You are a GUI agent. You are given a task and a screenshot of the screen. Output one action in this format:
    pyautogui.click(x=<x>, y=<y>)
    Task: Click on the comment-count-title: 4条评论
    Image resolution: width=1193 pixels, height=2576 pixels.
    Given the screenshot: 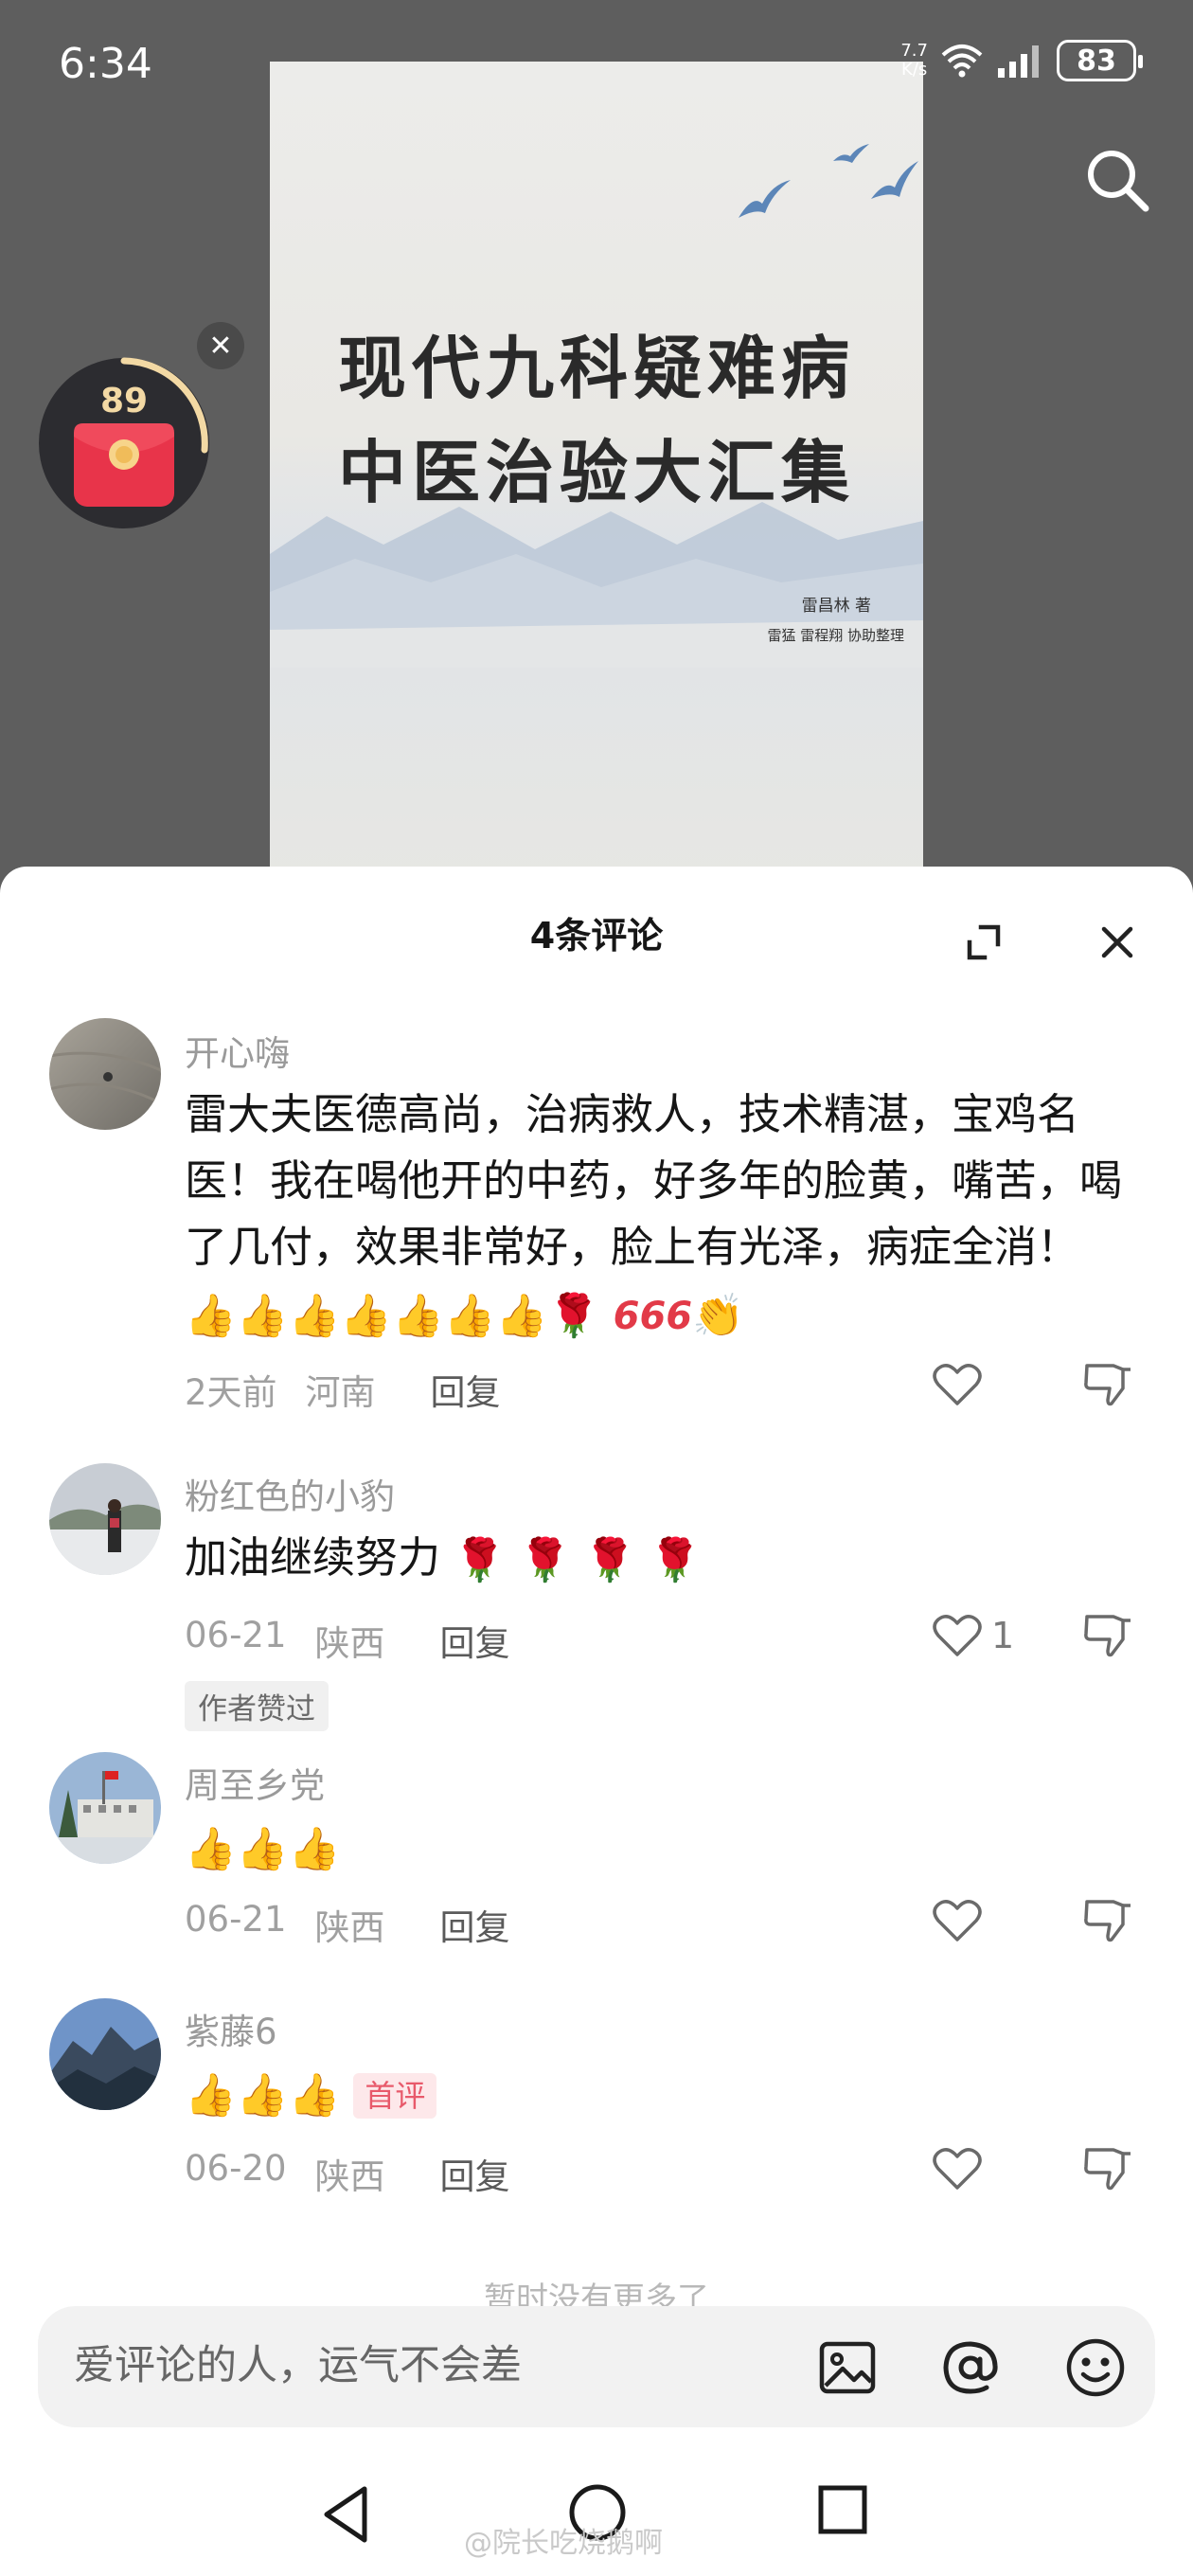 What is the action you would take?
    pyautogui.click(x=596, y=936)
    